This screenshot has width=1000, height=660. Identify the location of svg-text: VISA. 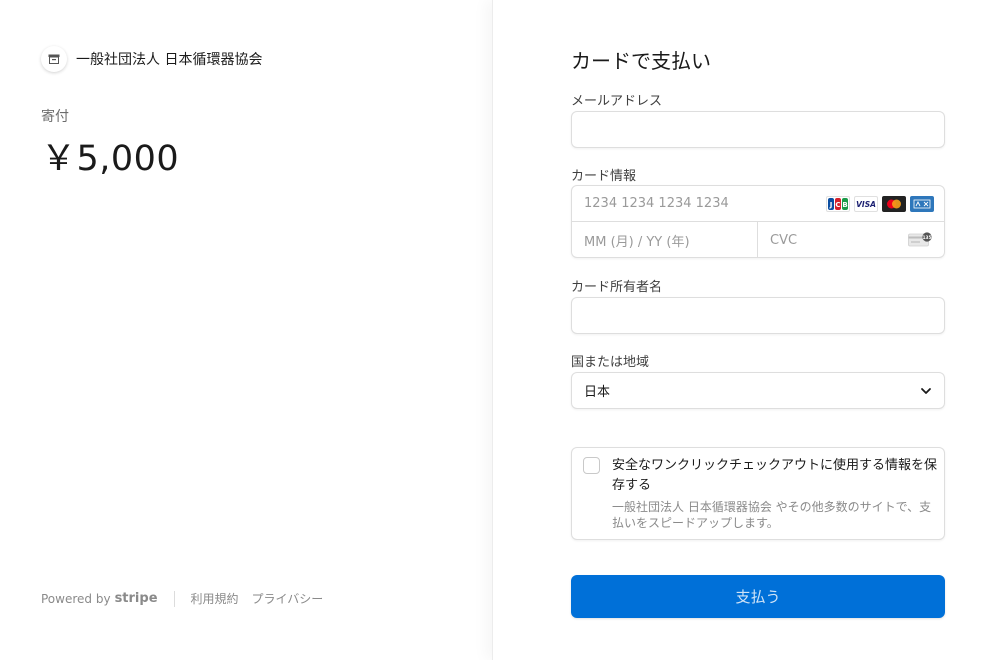
(866, 204).